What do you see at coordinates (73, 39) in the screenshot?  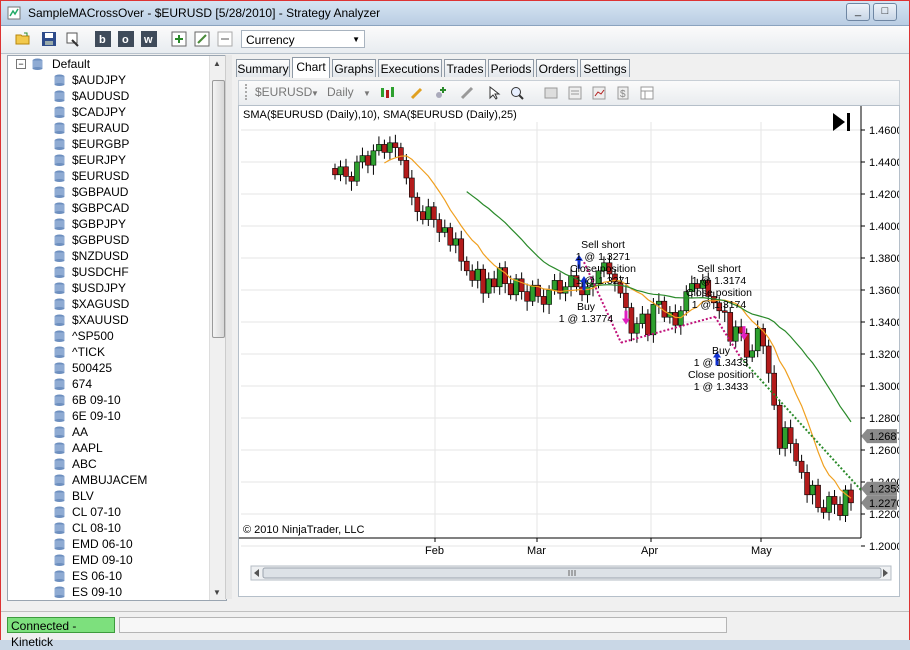 I see `properties-icon` at bounding box center [73, 39].